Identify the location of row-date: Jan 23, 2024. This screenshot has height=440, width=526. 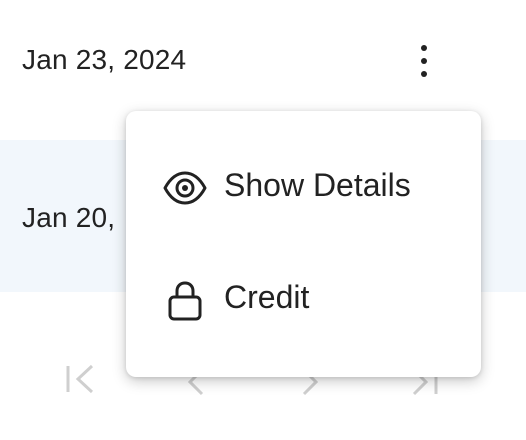
(104, 59).